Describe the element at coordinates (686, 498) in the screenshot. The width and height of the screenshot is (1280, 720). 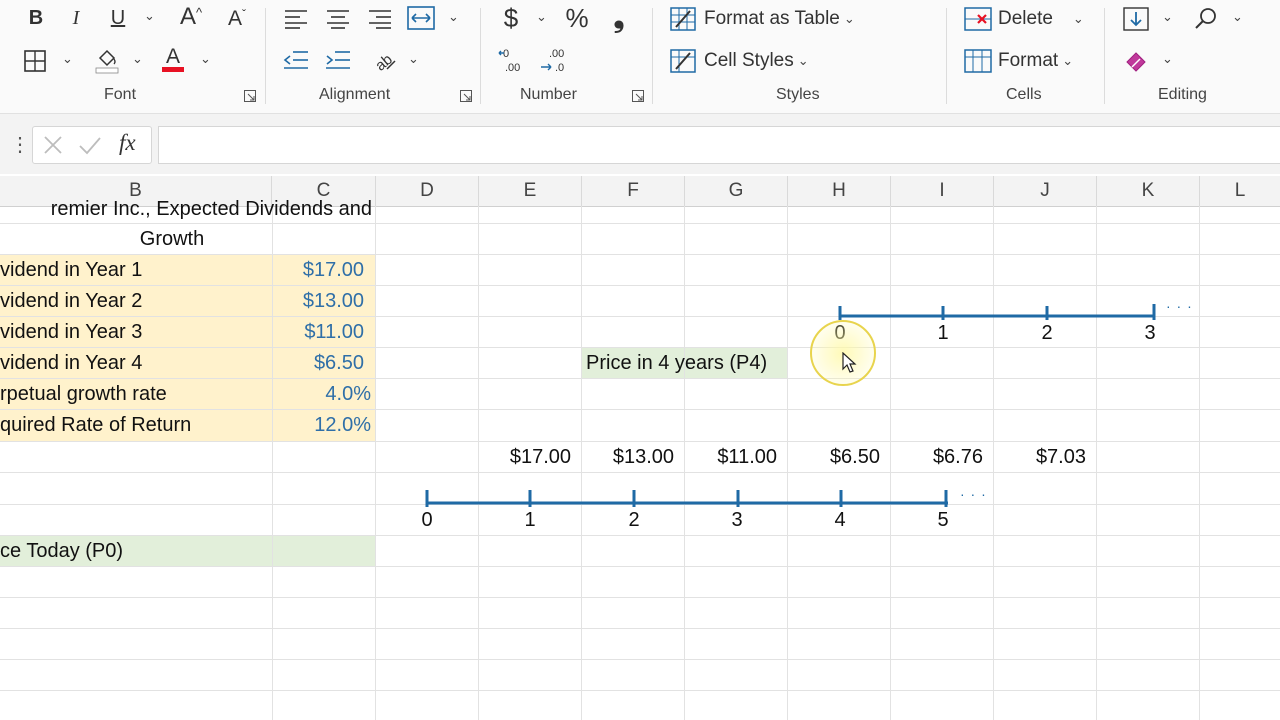
I see `lower-timeline` at that location.